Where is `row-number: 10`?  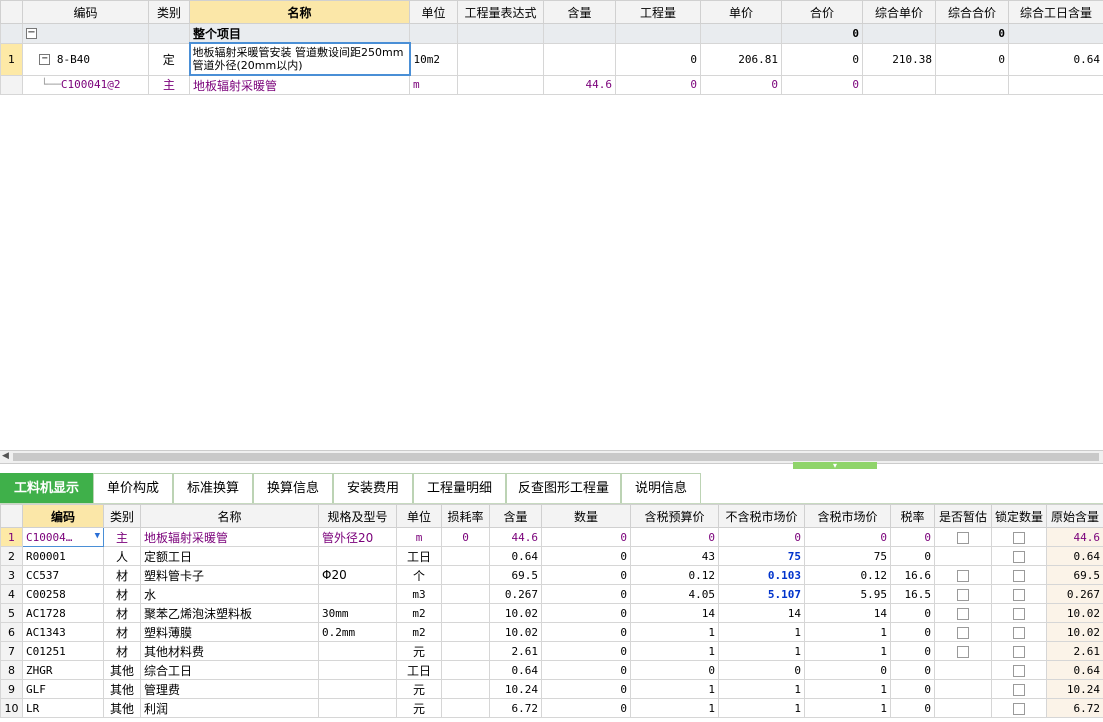 row-number: 10 is located at coordinates (11, 708).